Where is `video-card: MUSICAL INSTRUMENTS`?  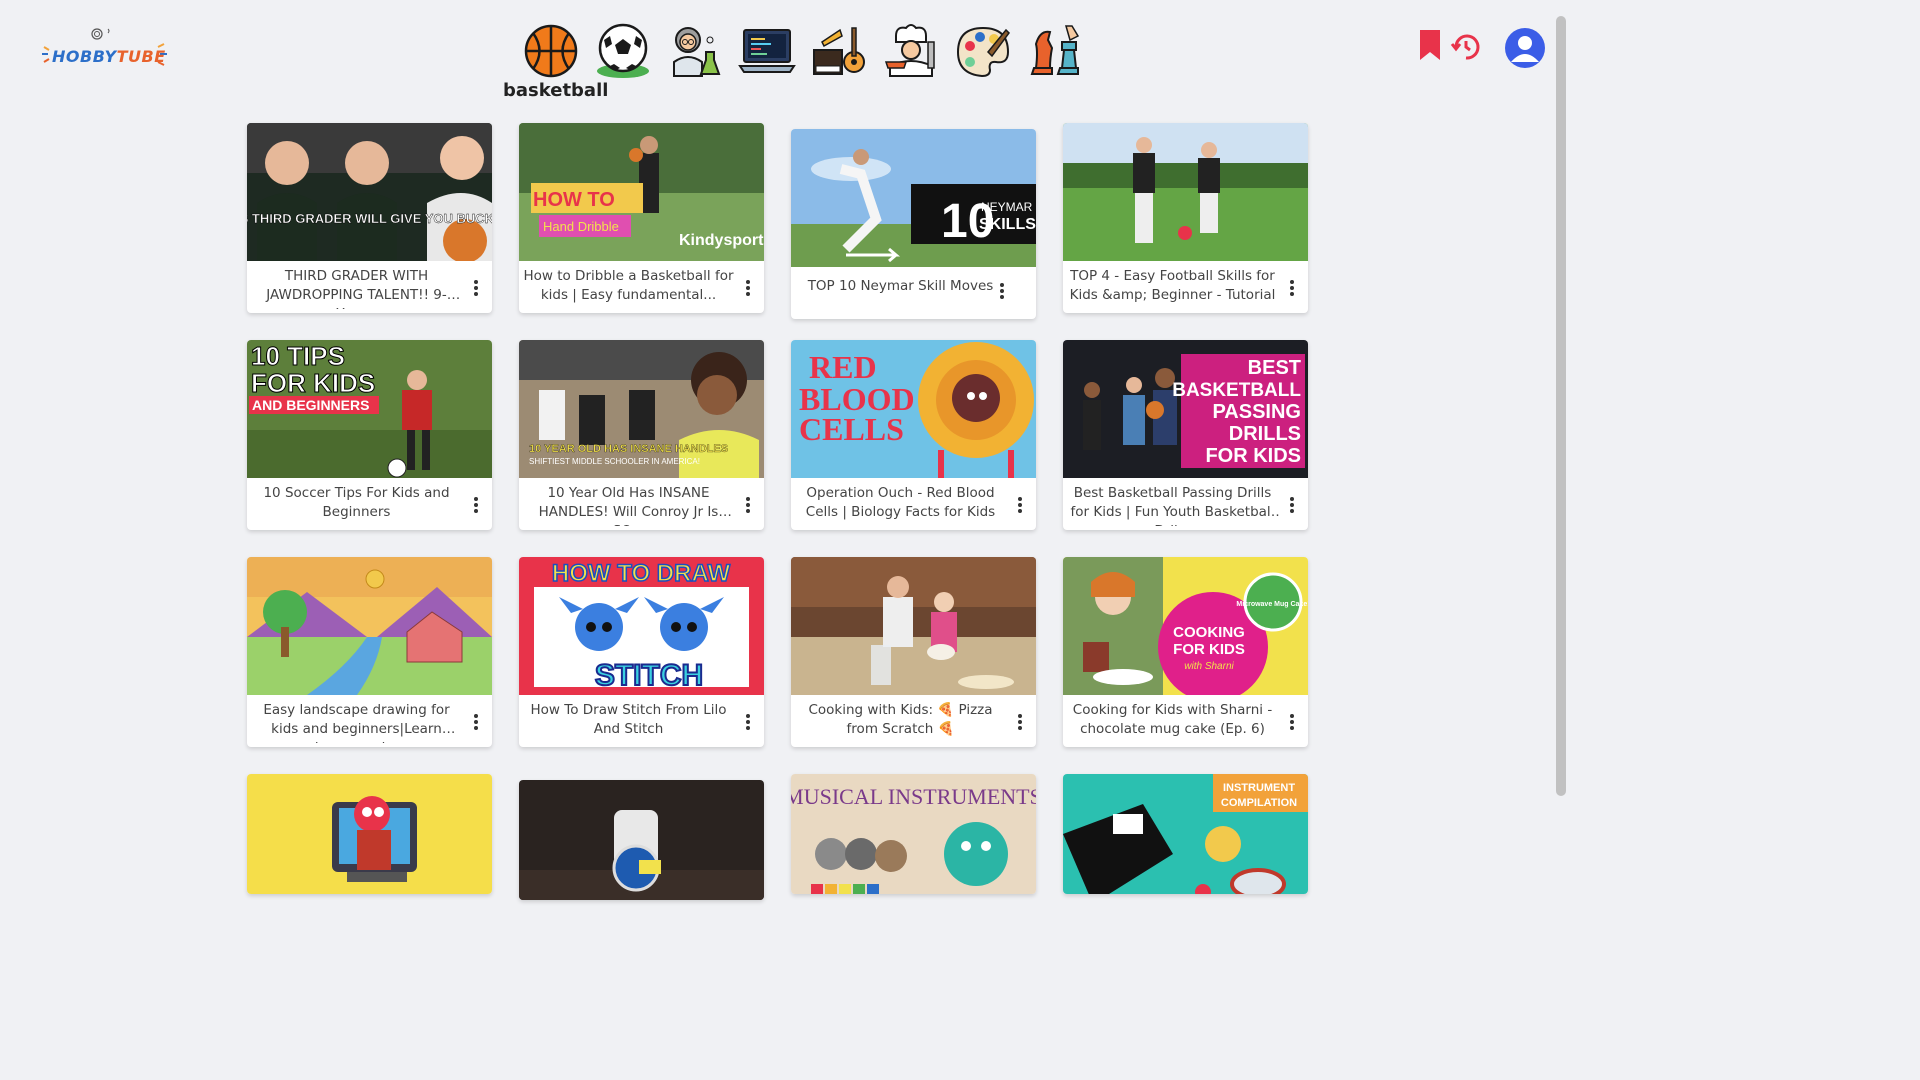
video-card: MUSICAL INSTRUMENTS is located at coordinates (913, 834).